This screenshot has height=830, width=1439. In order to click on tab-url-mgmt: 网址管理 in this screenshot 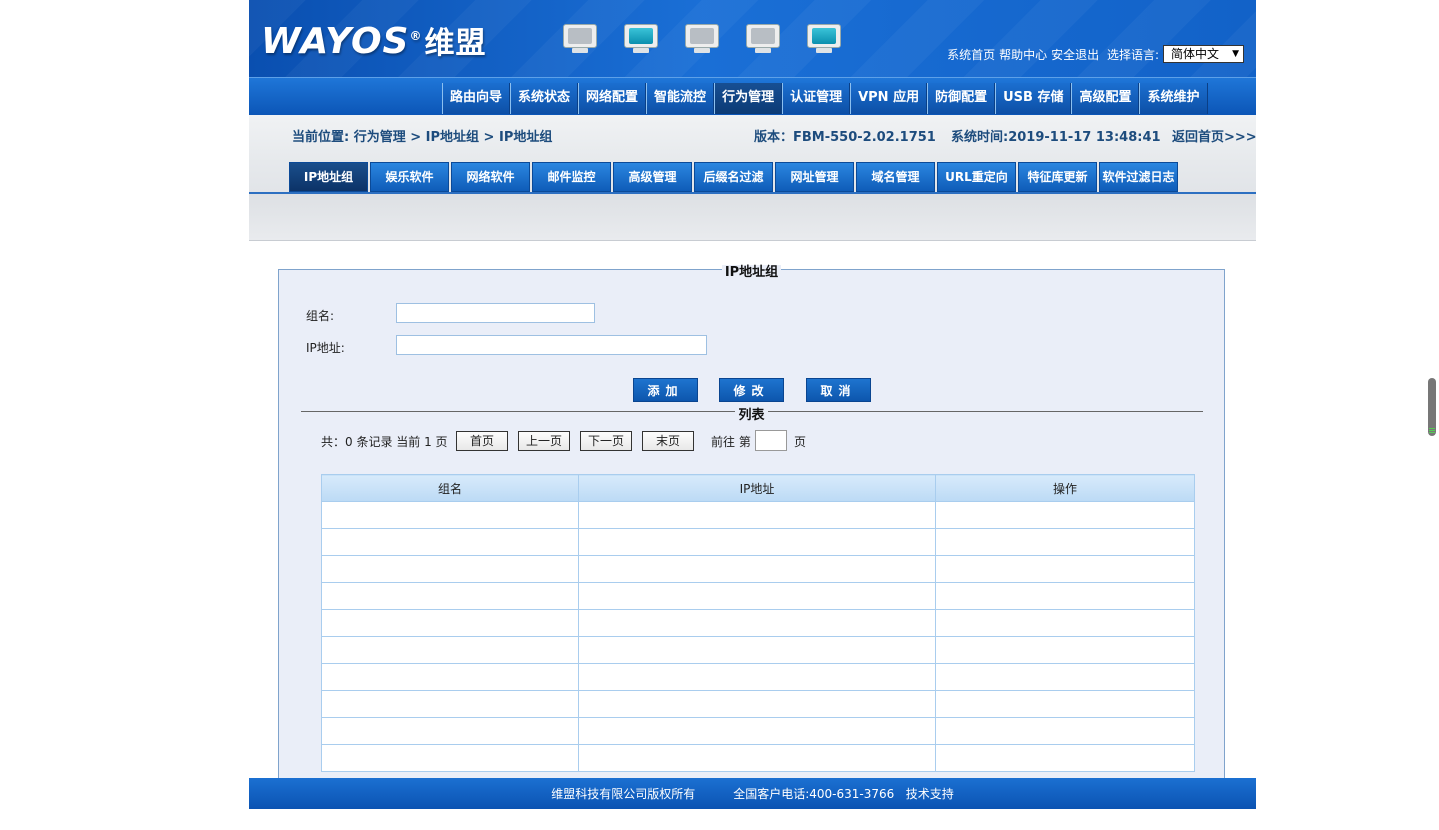, I will do `click(814, 177)`.